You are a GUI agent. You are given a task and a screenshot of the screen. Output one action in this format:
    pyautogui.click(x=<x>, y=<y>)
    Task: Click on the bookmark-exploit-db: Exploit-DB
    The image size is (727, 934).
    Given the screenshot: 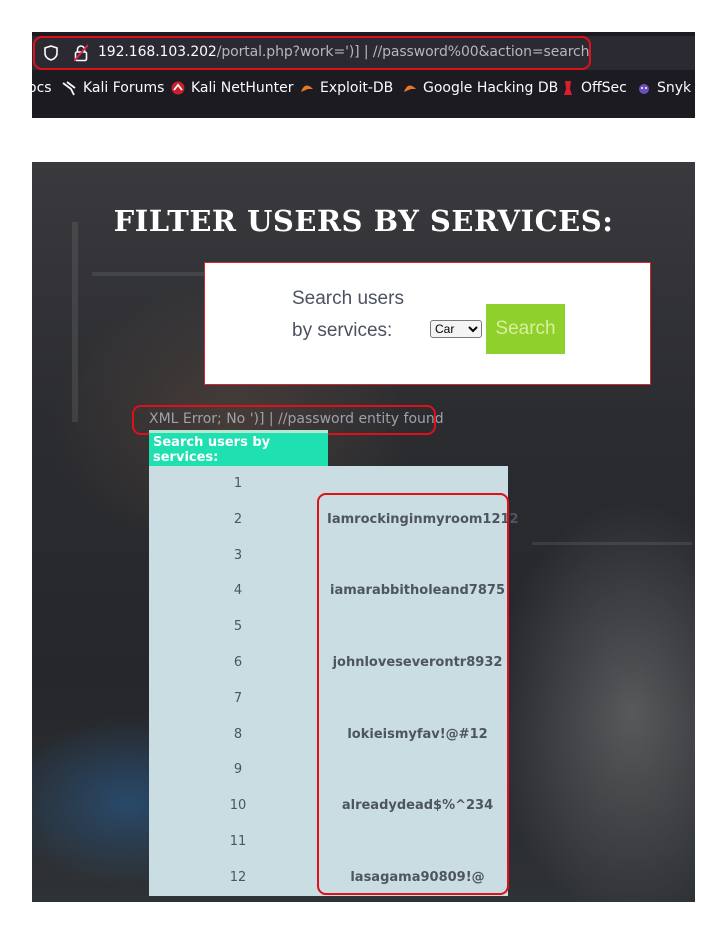 What is the action you would take?
    pyautogui.click(x=346, y=88)
    